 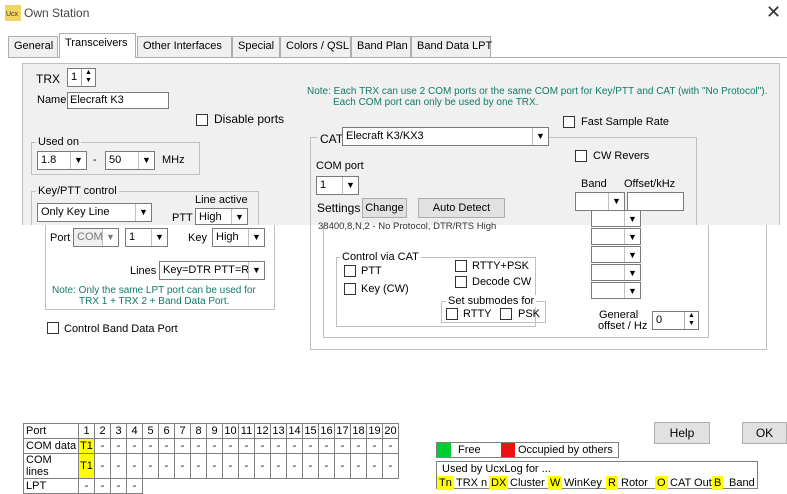 I want to click on cw-revers-label: CW Revers, so click(x=621, y=156).